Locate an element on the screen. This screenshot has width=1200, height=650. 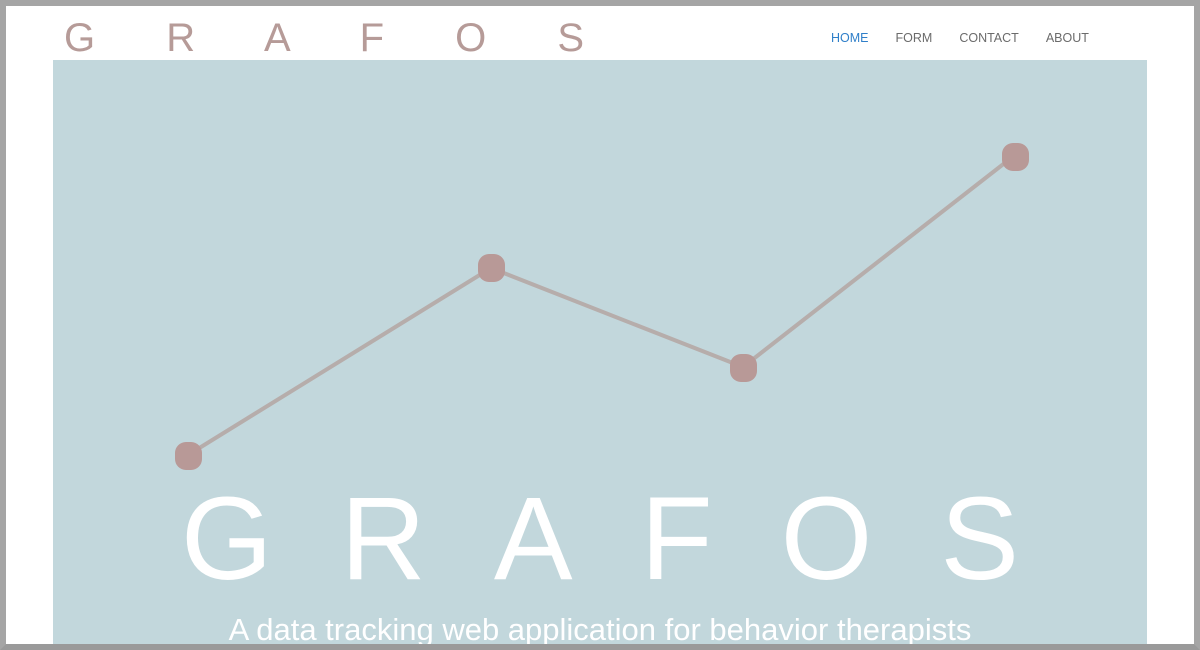
main-nav: HOME FORM CONTACT ABOUT is located at coordinates (973, 38).